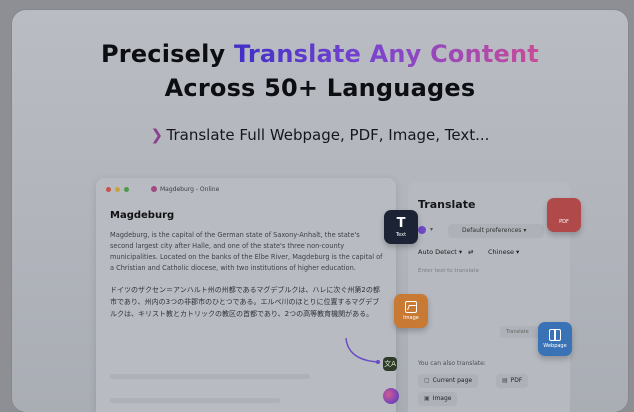 The image size is (634, 412). I want to click on webpage-icon, so click(555, 335).